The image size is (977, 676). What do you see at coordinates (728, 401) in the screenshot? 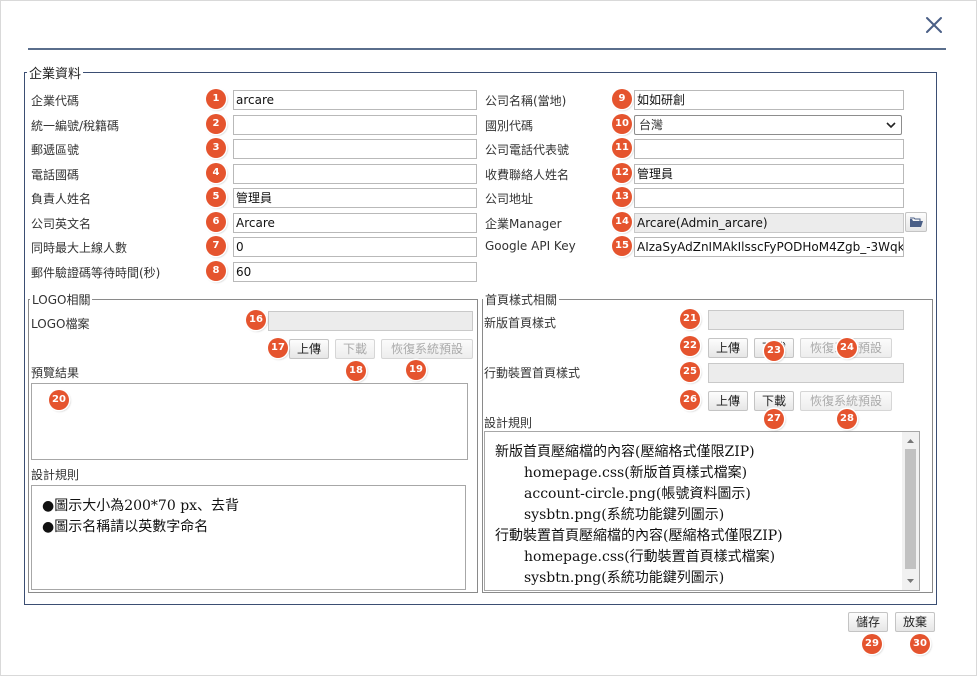
I see `homepage-mobile-upload-button: 上傳` at bounding box center [728, 401].